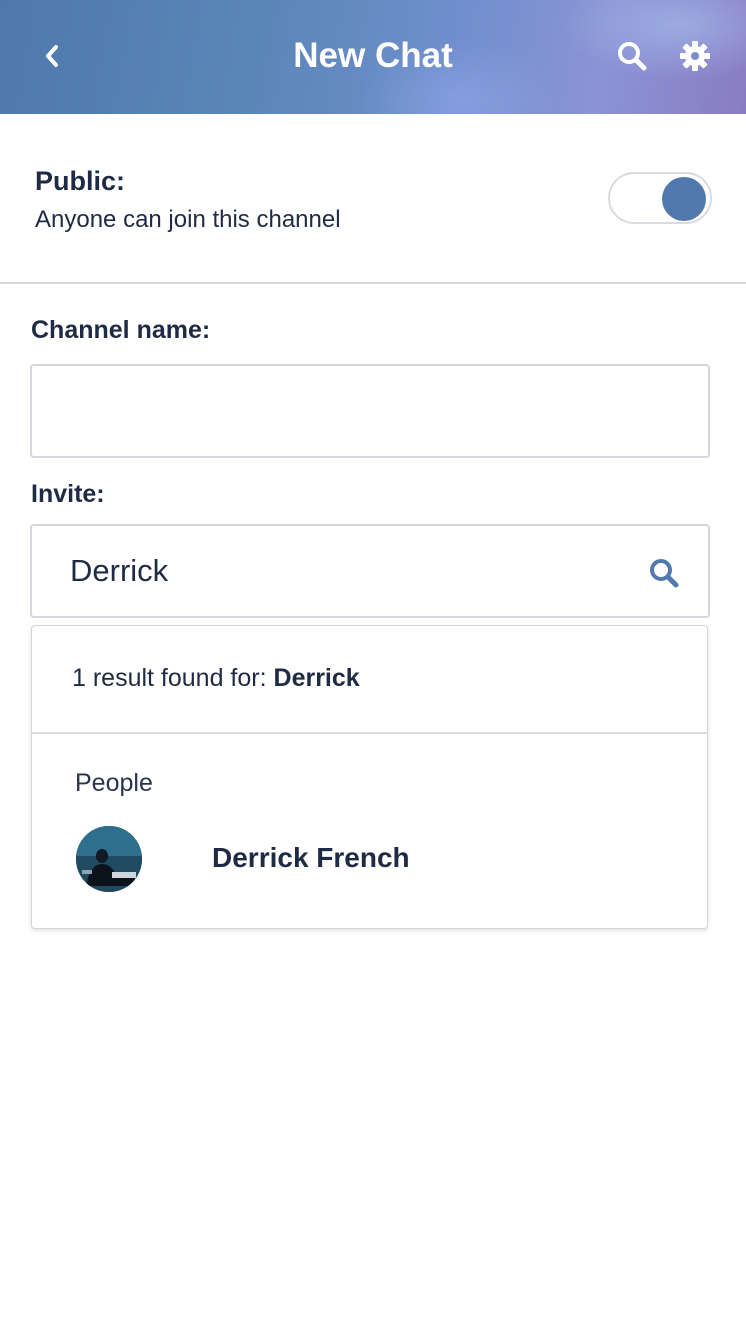  Describe the element at coordinates (373, 57) in the screenshot. I see `app-header: New Chat` at that location.